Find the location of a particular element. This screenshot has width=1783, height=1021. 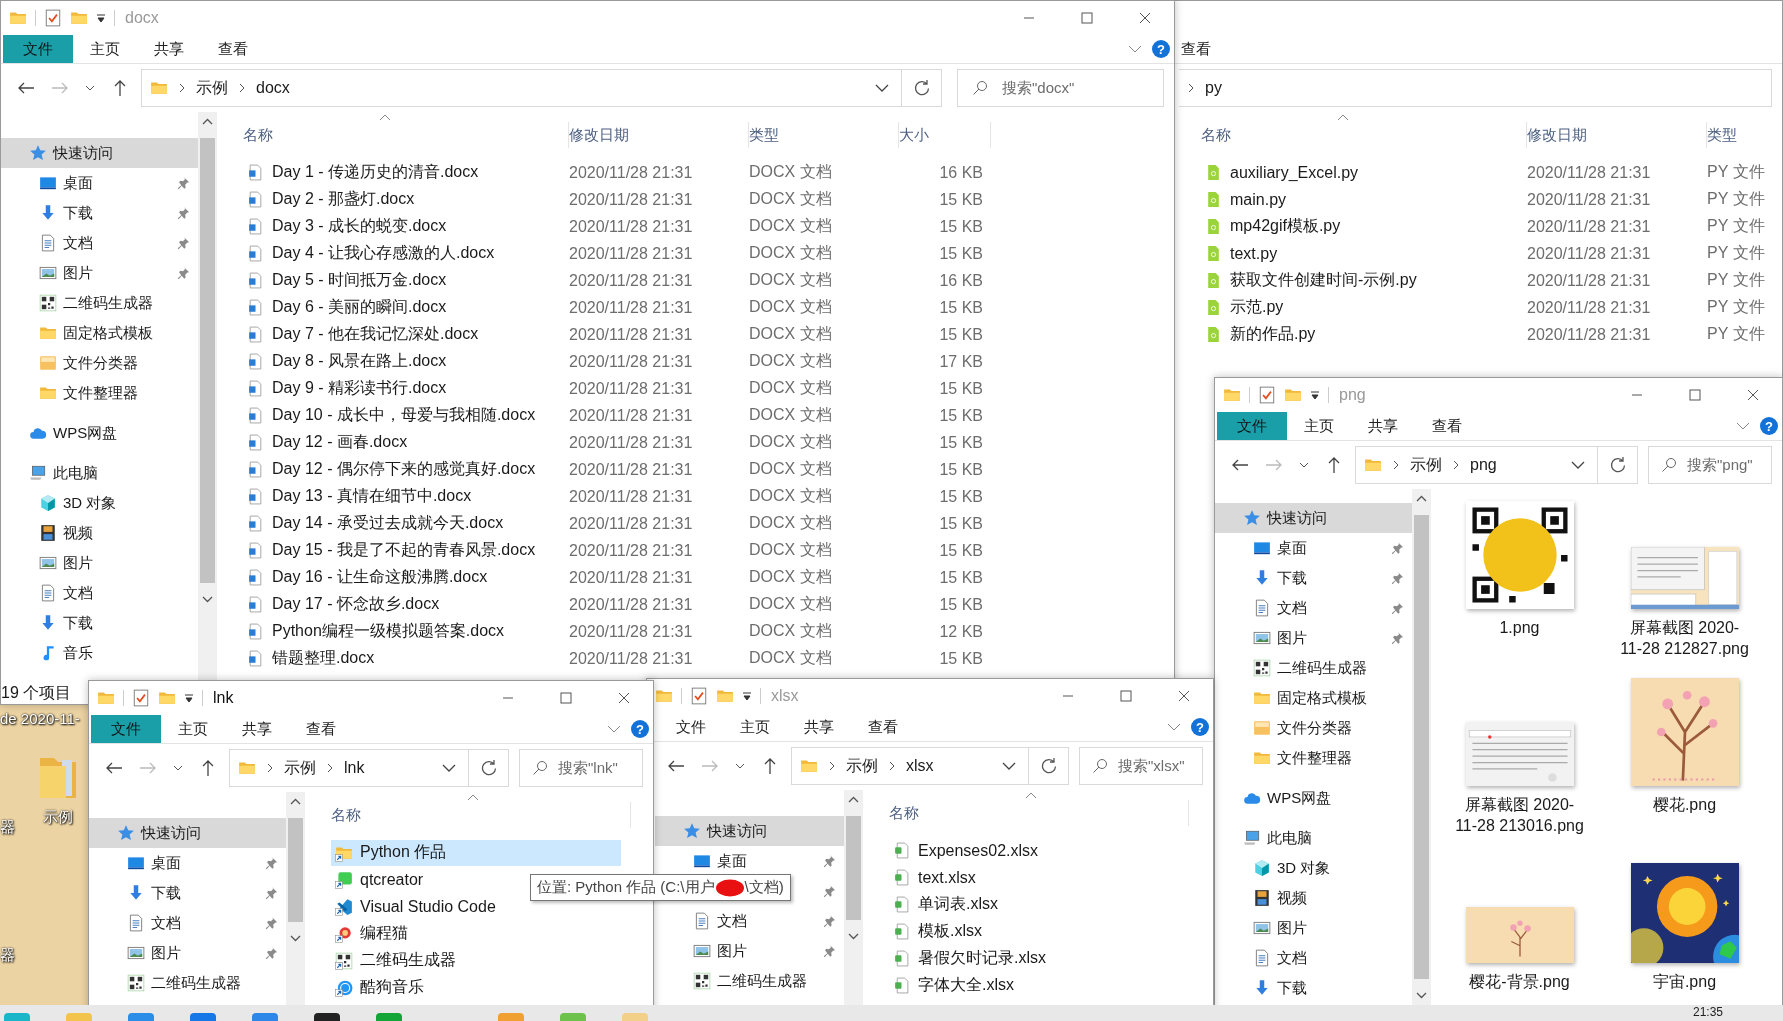

window-title: png is located at coordinates (1352, 395).